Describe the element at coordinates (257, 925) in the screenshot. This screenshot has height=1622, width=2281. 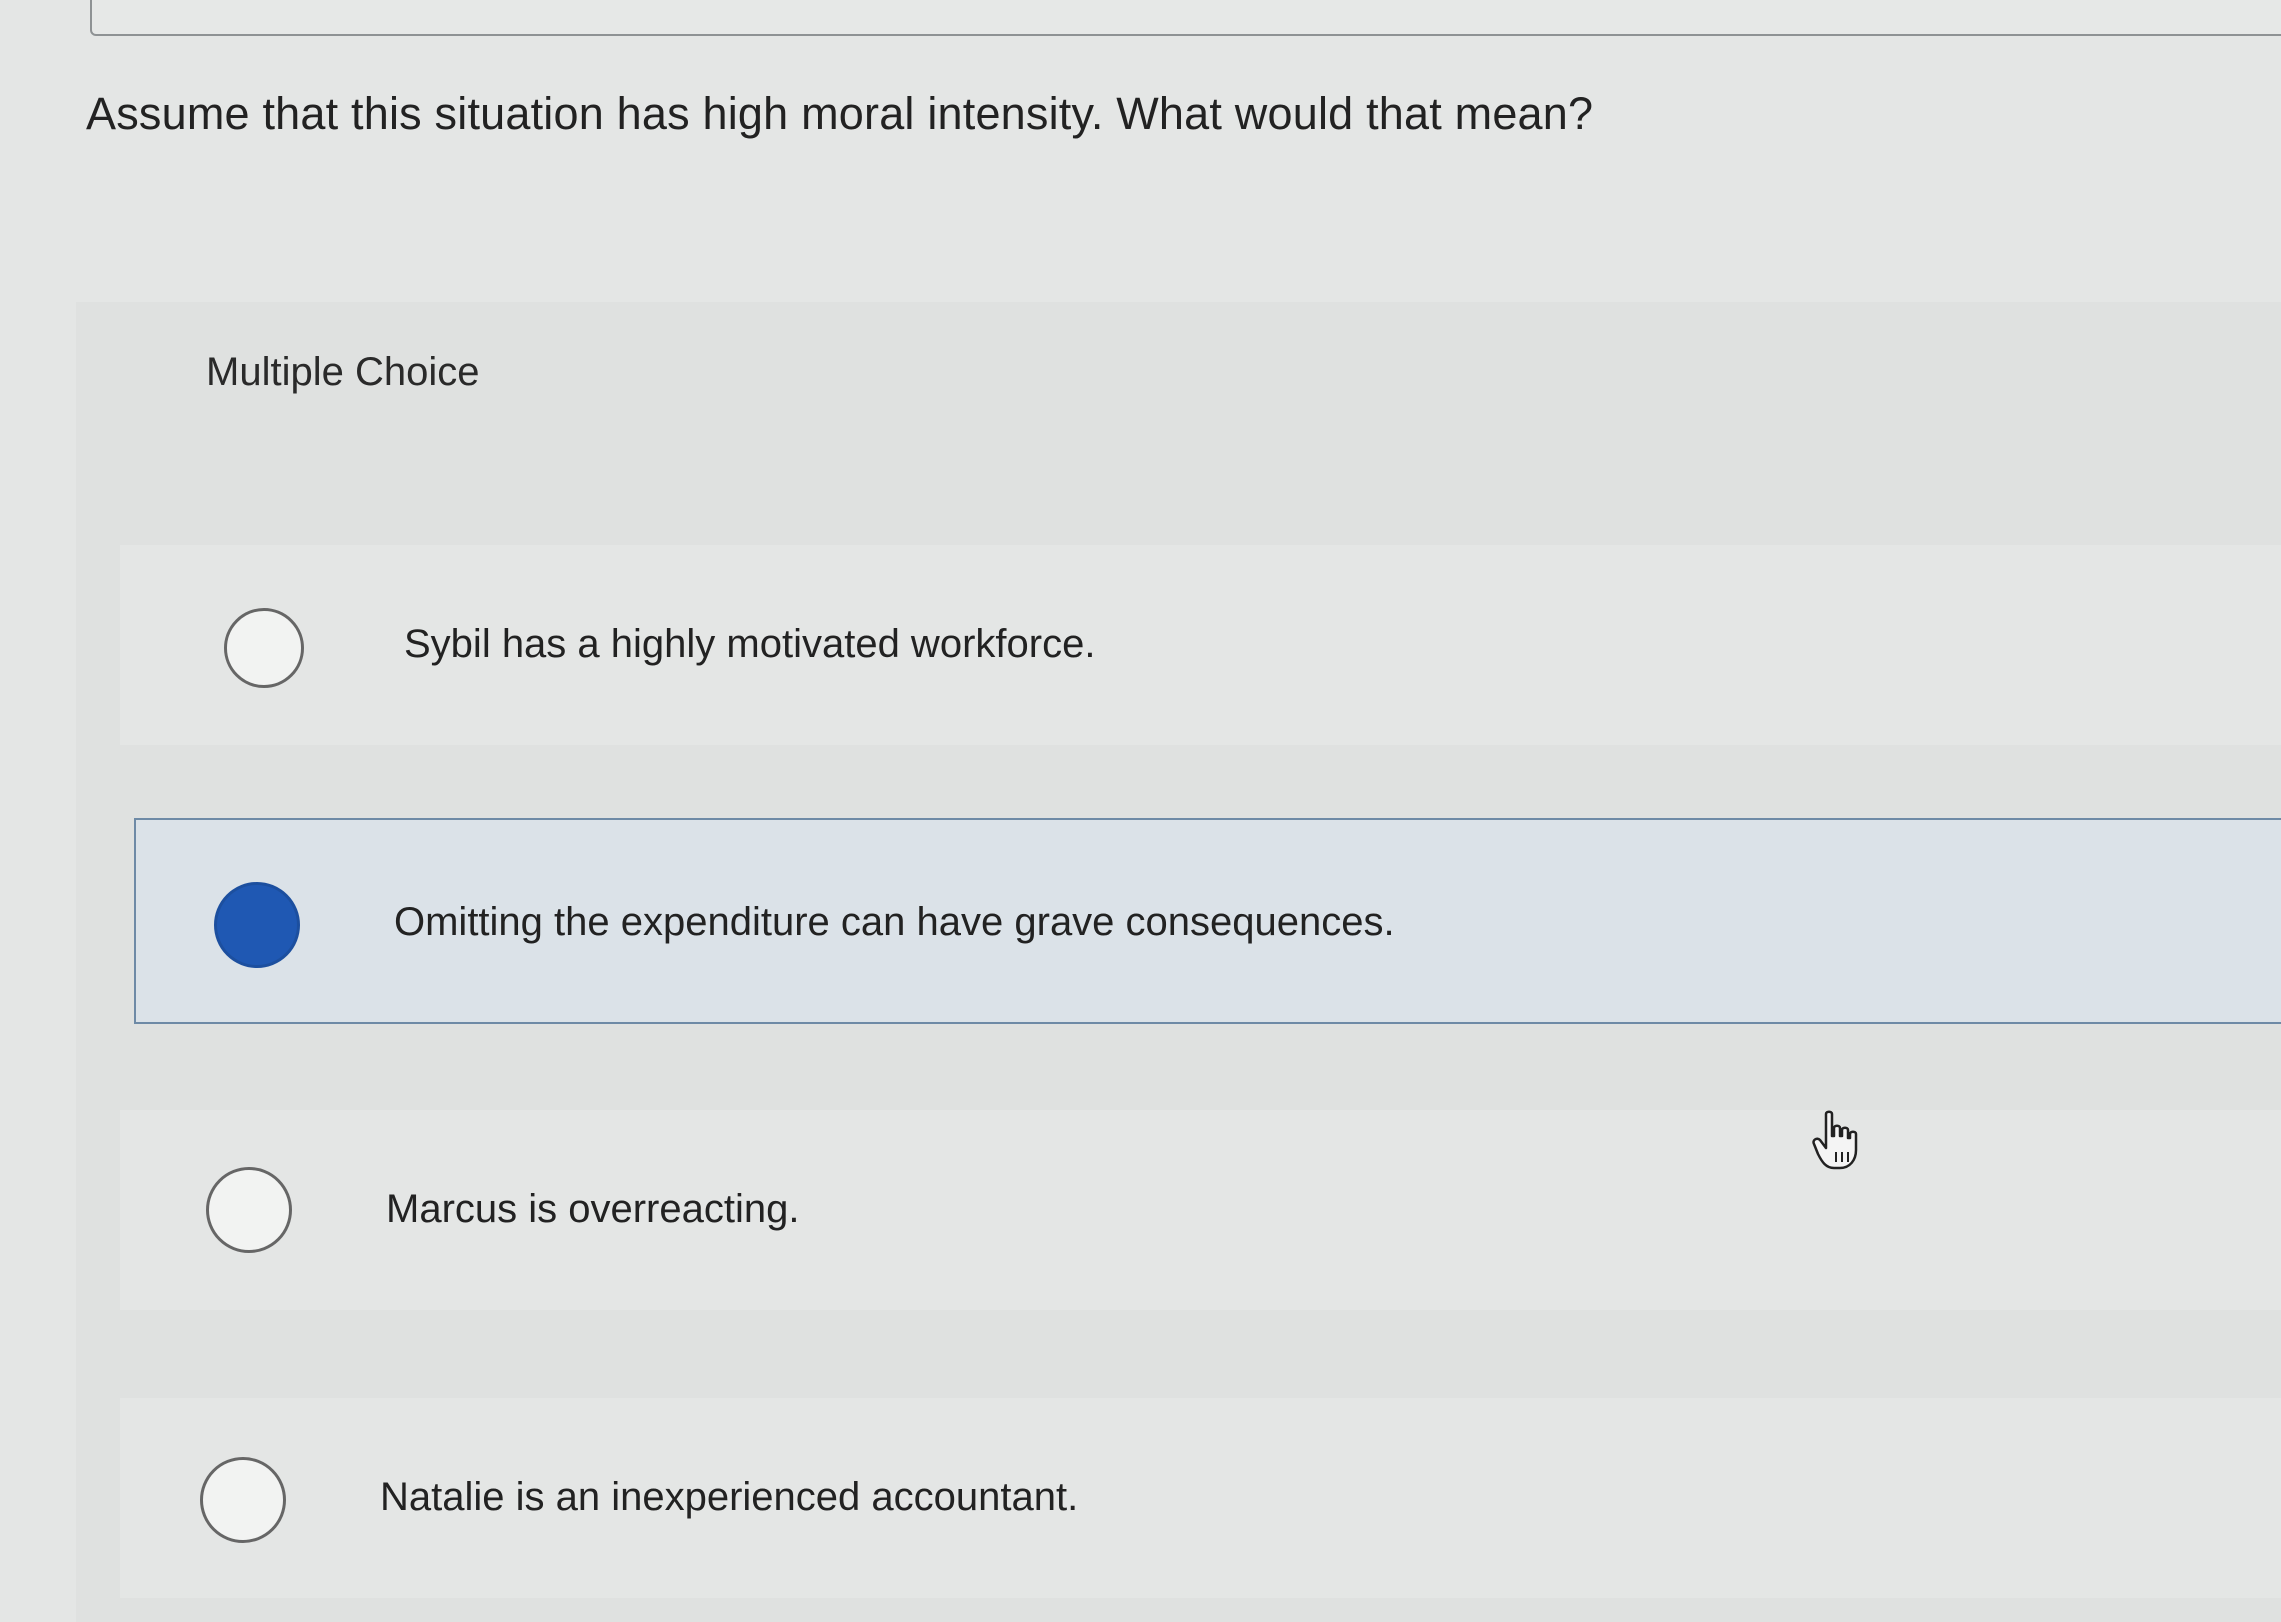
I see `radio-button-selected` at that location.